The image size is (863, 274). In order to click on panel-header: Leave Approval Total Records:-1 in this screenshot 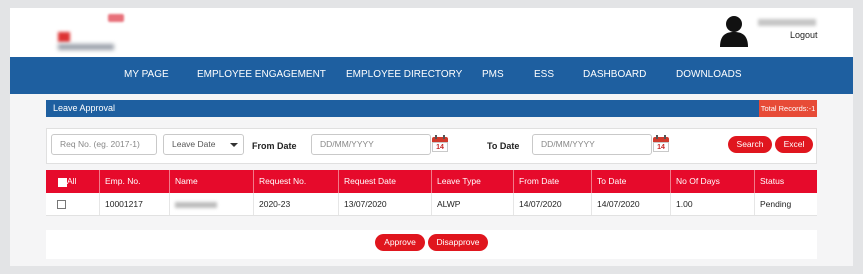, I will do `click(431, 108)`.